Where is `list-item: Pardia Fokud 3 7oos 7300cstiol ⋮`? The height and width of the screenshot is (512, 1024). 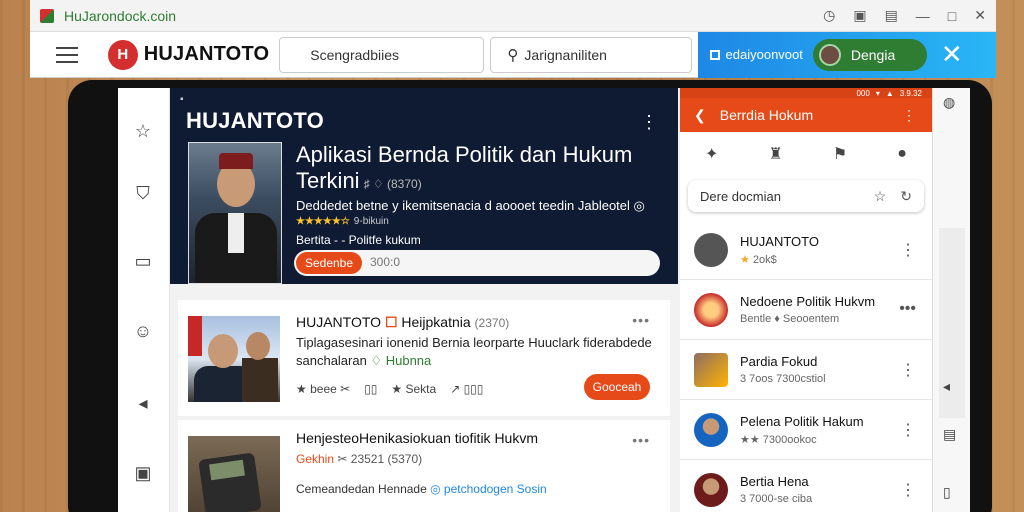
list-item: Pardia Fokud 3 7oos 7300cstiol ⋮ is located at coordinates (806, 370).